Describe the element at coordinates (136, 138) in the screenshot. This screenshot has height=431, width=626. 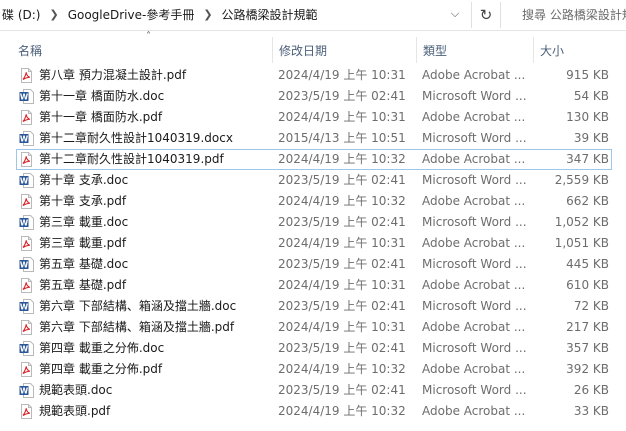
I see `file-name: 第十二章耐久性設計1040319.docx` at that location.